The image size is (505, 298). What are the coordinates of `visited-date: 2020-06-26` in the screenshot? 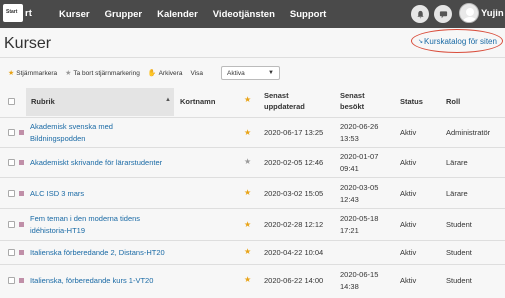 It's located at (359, 126).